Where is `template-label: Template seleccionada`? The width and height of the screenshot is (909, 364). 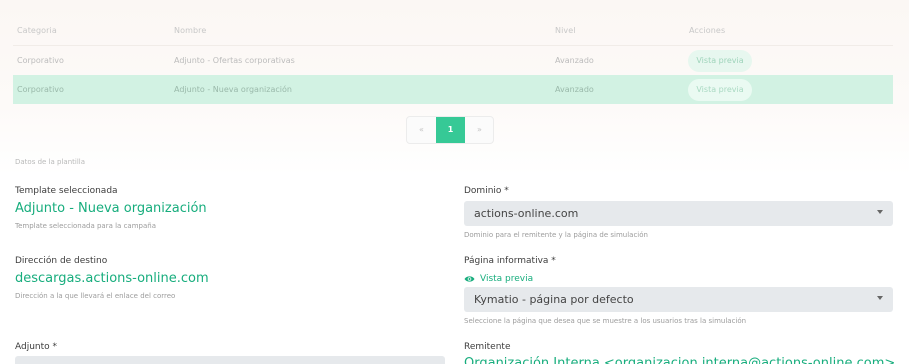
template-label: Template seleccionada is located at coordinates (66, 191).